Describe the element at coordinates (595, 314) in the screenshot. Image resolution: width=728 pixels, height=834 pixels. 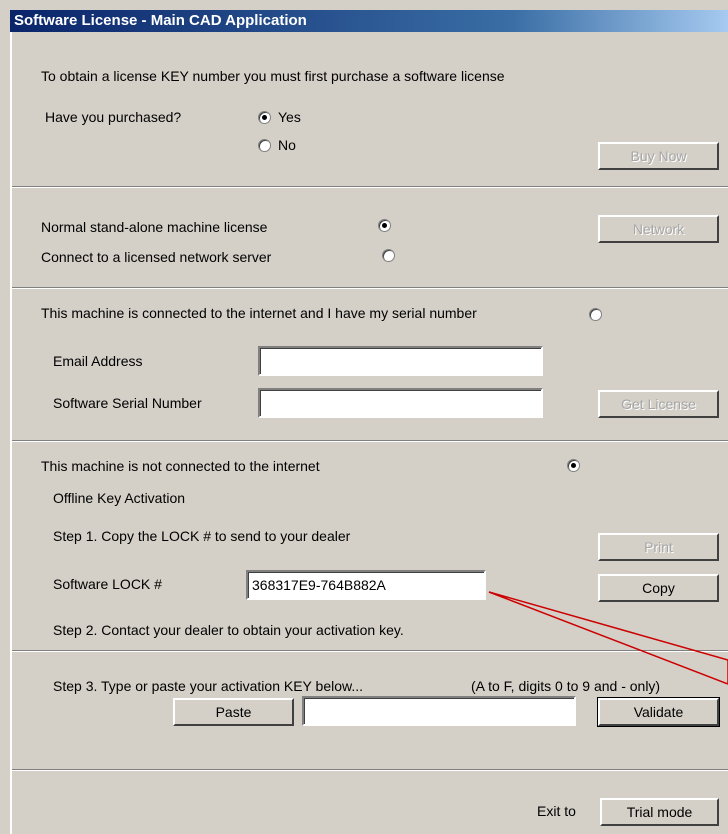
I see `online-license-radio` at that location.